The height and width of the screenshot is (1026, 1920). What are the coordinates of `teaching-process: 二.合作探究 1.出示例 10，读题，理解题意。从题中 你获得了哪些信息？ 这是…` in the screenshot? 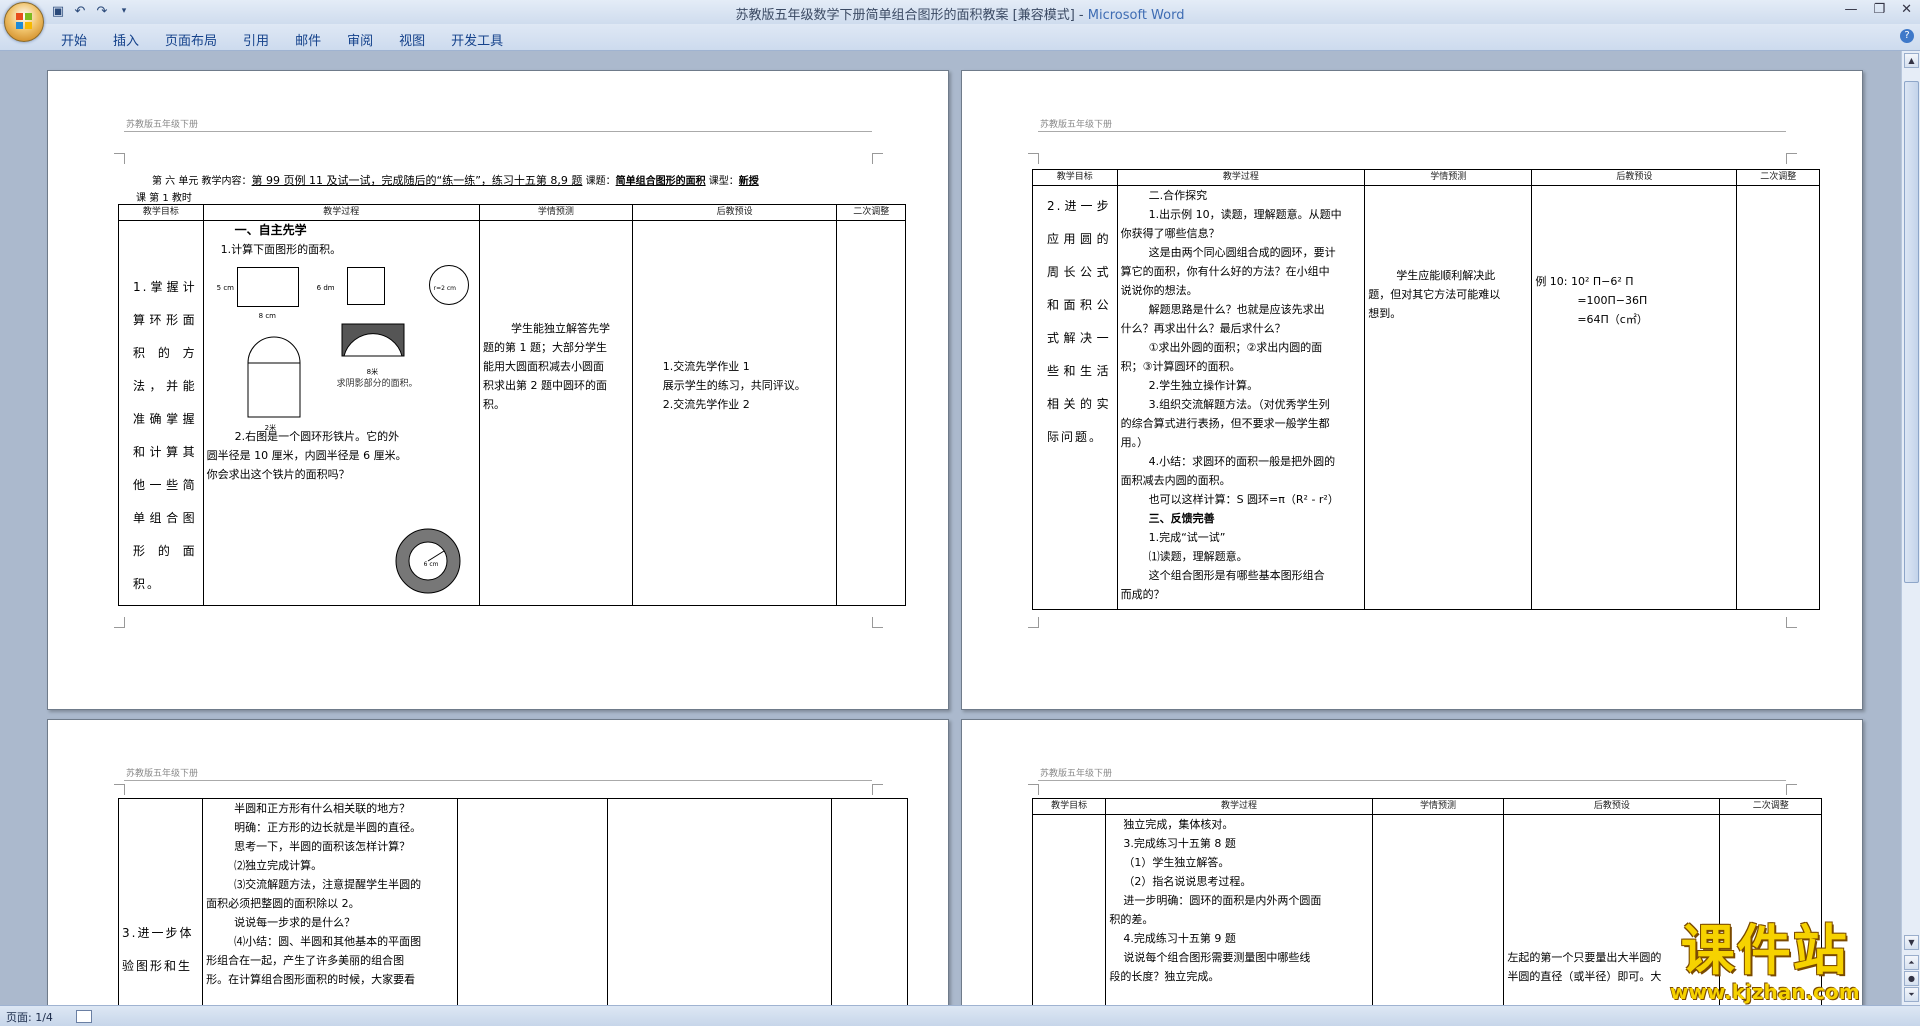 It's located at (1241, 397).